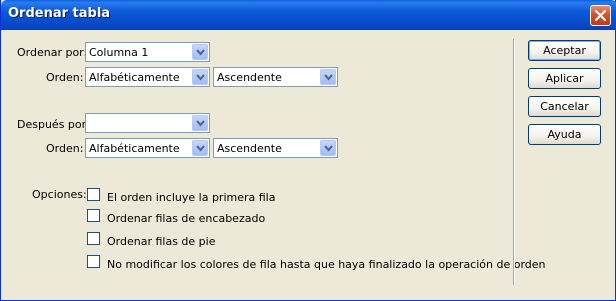 This screenshot has width=616, height=301. What do you see at coordinates (514, 162) in the screenshot?
I see `vertical-divider` at bounding box center [514, 162].